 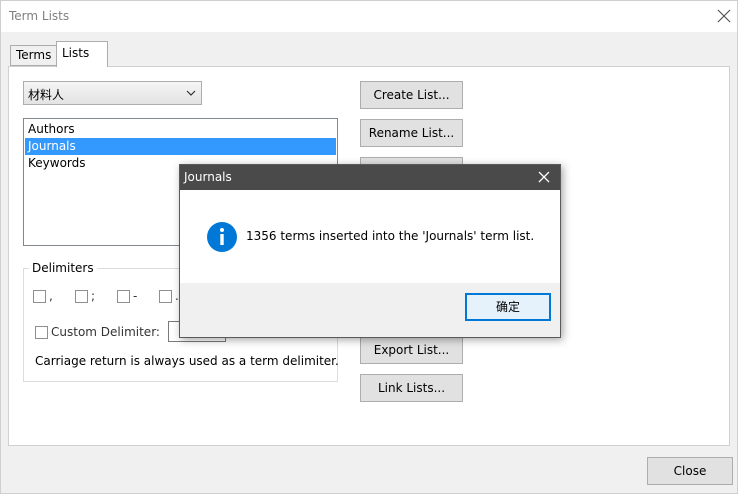 I want to click on close-button: Close, so click(x=690, y=471).